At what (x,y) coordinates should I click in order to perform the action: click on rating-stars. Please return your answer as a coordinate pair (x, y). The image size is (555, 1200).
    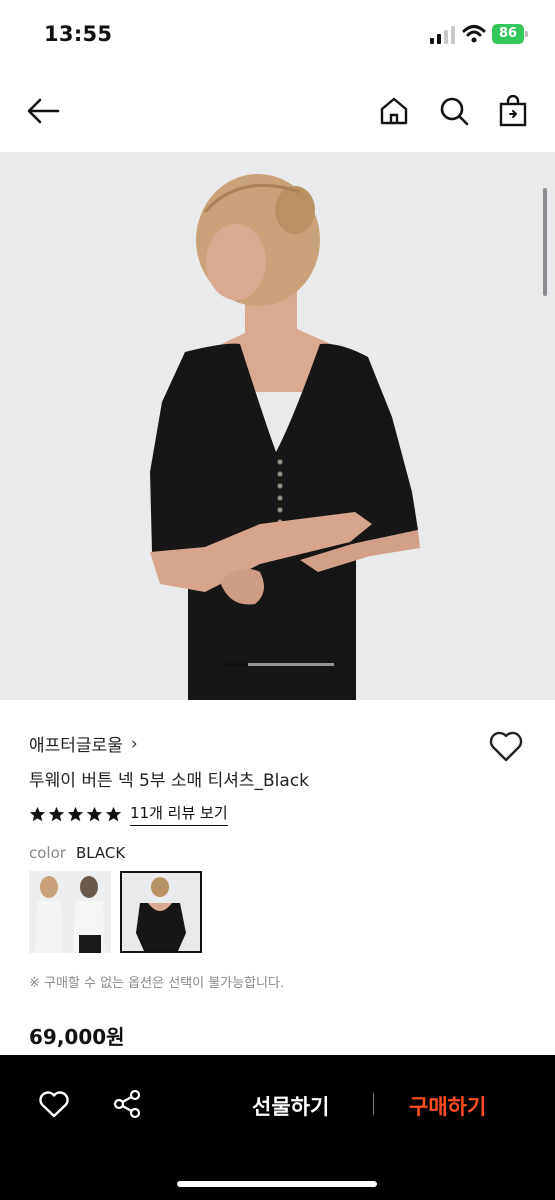
    Looking at the image, I should click on (75, 814).